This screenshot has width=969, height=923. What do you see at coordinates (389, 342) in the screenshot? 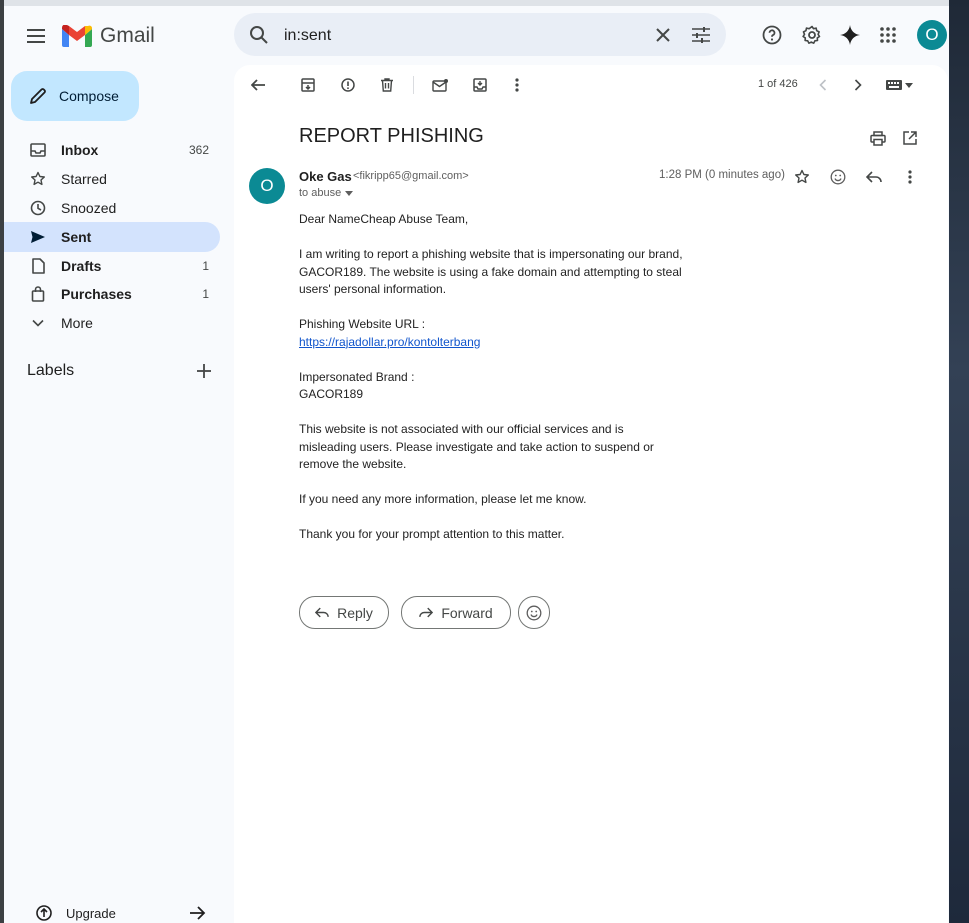
I see `phishing-url-link: https://rajadollar.pro/kontolterbang` at bounding box center [389, 342].